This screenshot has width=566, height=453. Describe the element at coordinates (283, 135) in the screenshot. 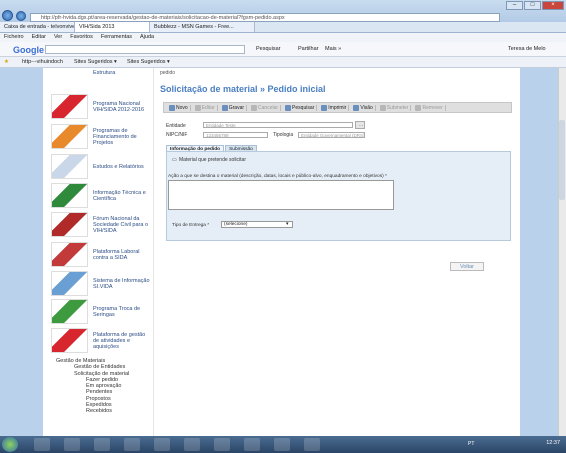

I see `tipologia-label: Tipologia` at that location.